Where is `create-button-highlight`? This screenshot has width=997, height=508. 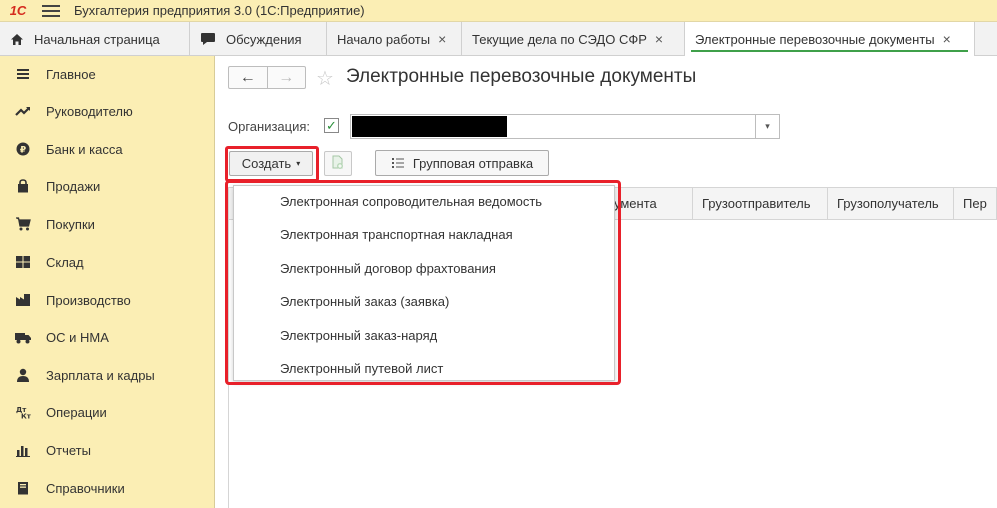
create-button-highlight is located at coordinates (272, 164).